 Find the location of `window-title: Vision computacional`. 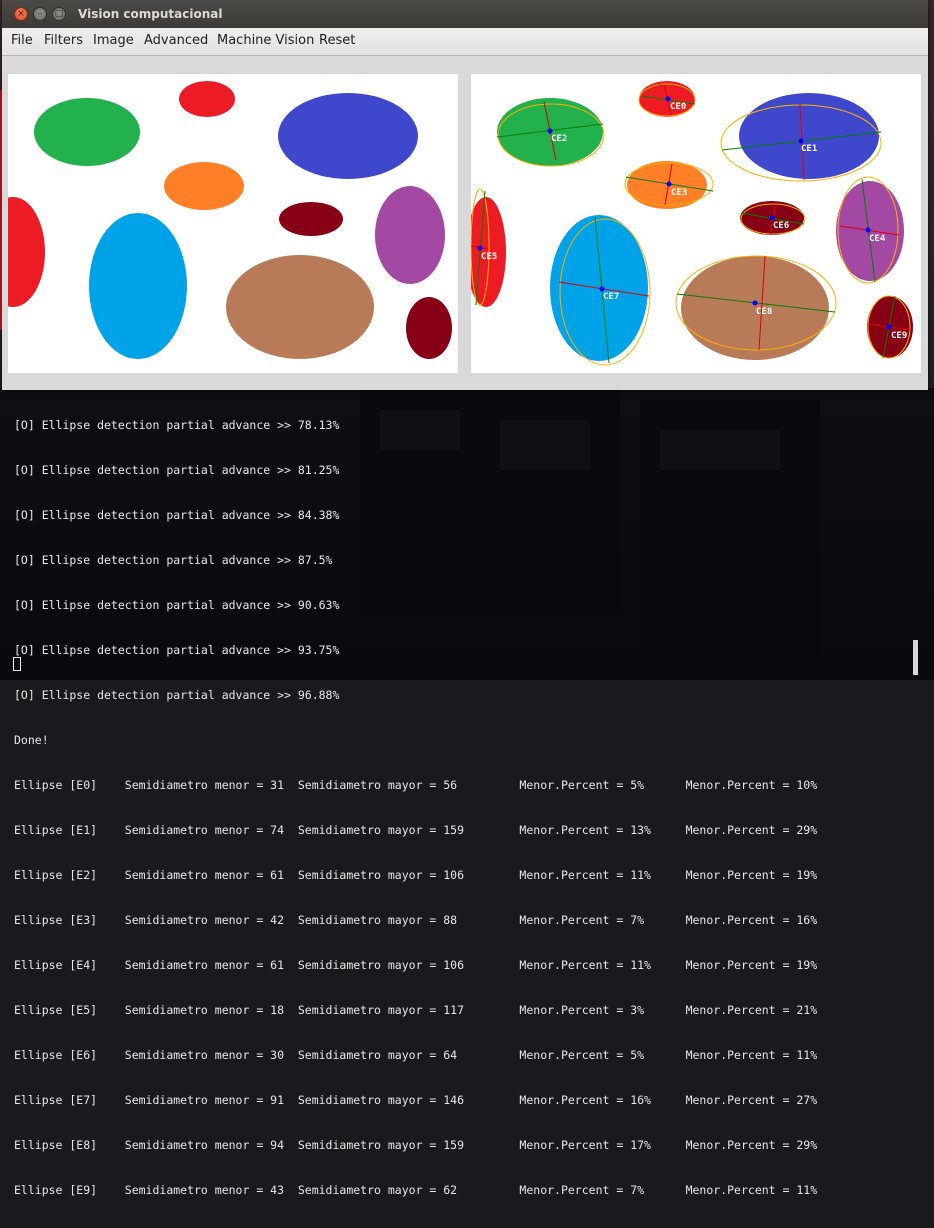

window-title: Vision computacional is located at coordinates (150, 14).